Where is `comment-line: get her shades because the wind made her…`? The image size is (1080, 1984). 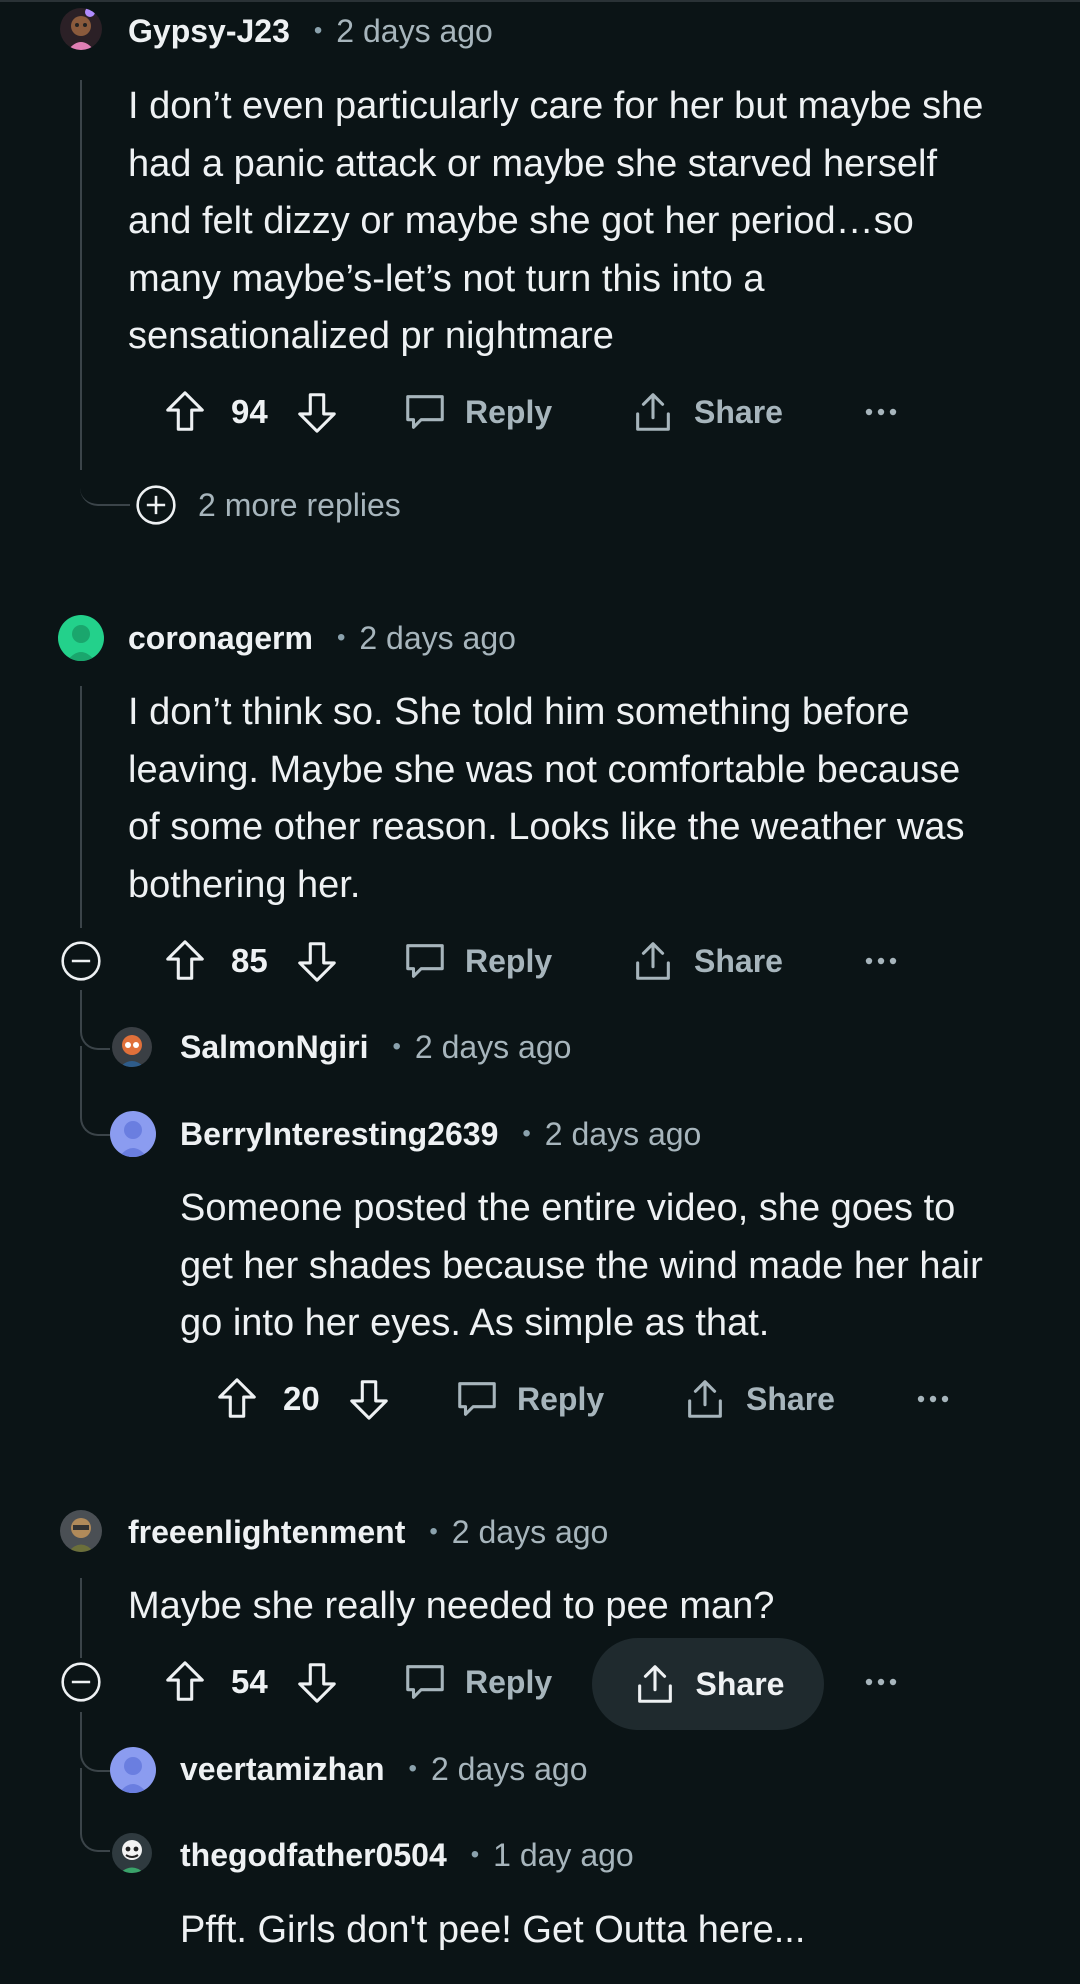 comment-line: get her shades because the wind made her… is located at coordinates (581, 1265).